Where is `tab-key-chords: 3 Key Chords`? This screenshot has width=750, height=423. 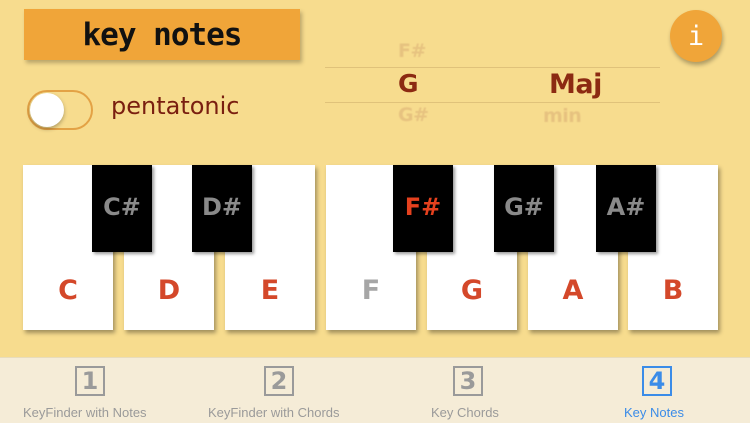
tab-key-chords: 3 Key Chords is located at coordinates (470, 390).